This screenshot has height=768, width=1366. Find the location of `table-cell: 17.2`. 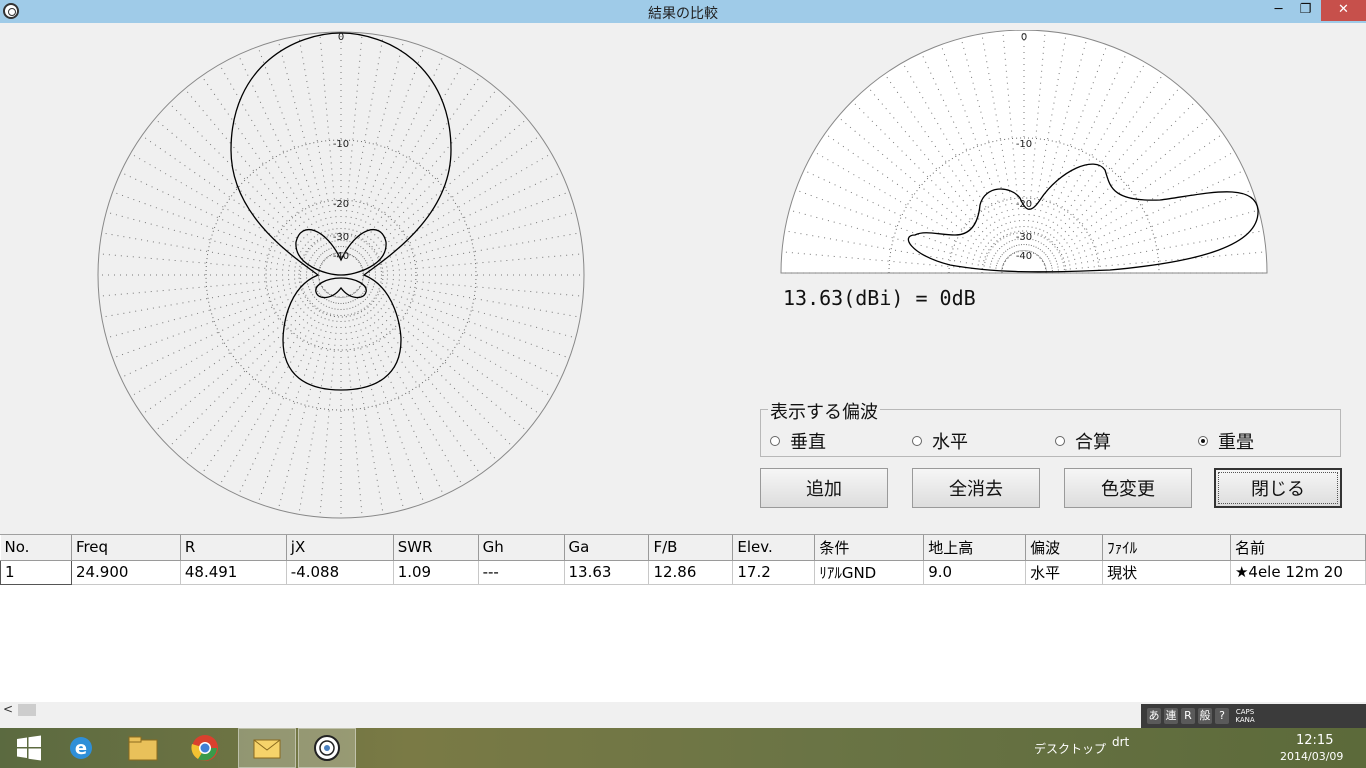

table-cell: 17.2 is located at coordinates (774, 572).